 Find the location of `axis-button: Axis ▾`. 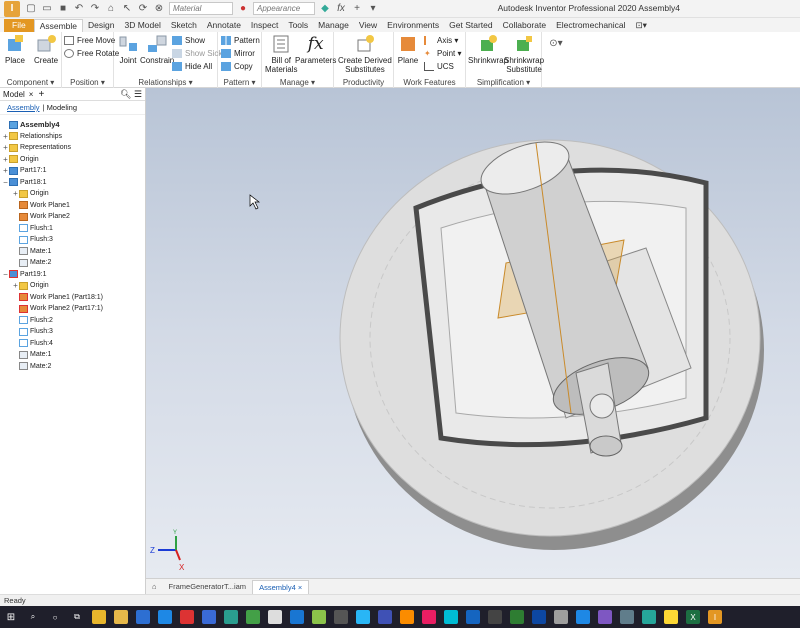

axis-button: Axis ▾ is located at coordinates (441, 40).